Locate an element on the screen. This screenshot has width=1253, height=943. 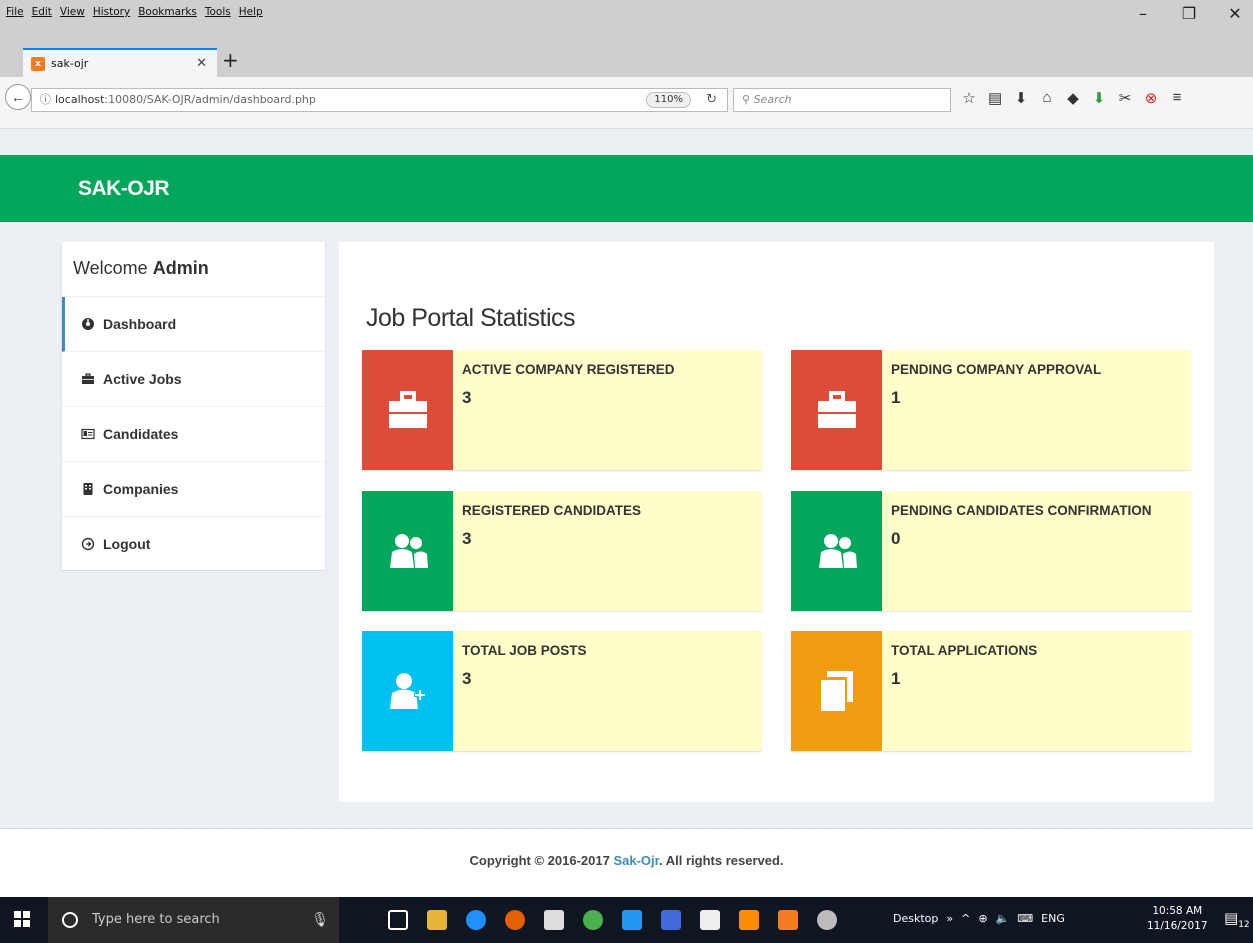
file-explorer-icon is located at coordinates (437, 920).